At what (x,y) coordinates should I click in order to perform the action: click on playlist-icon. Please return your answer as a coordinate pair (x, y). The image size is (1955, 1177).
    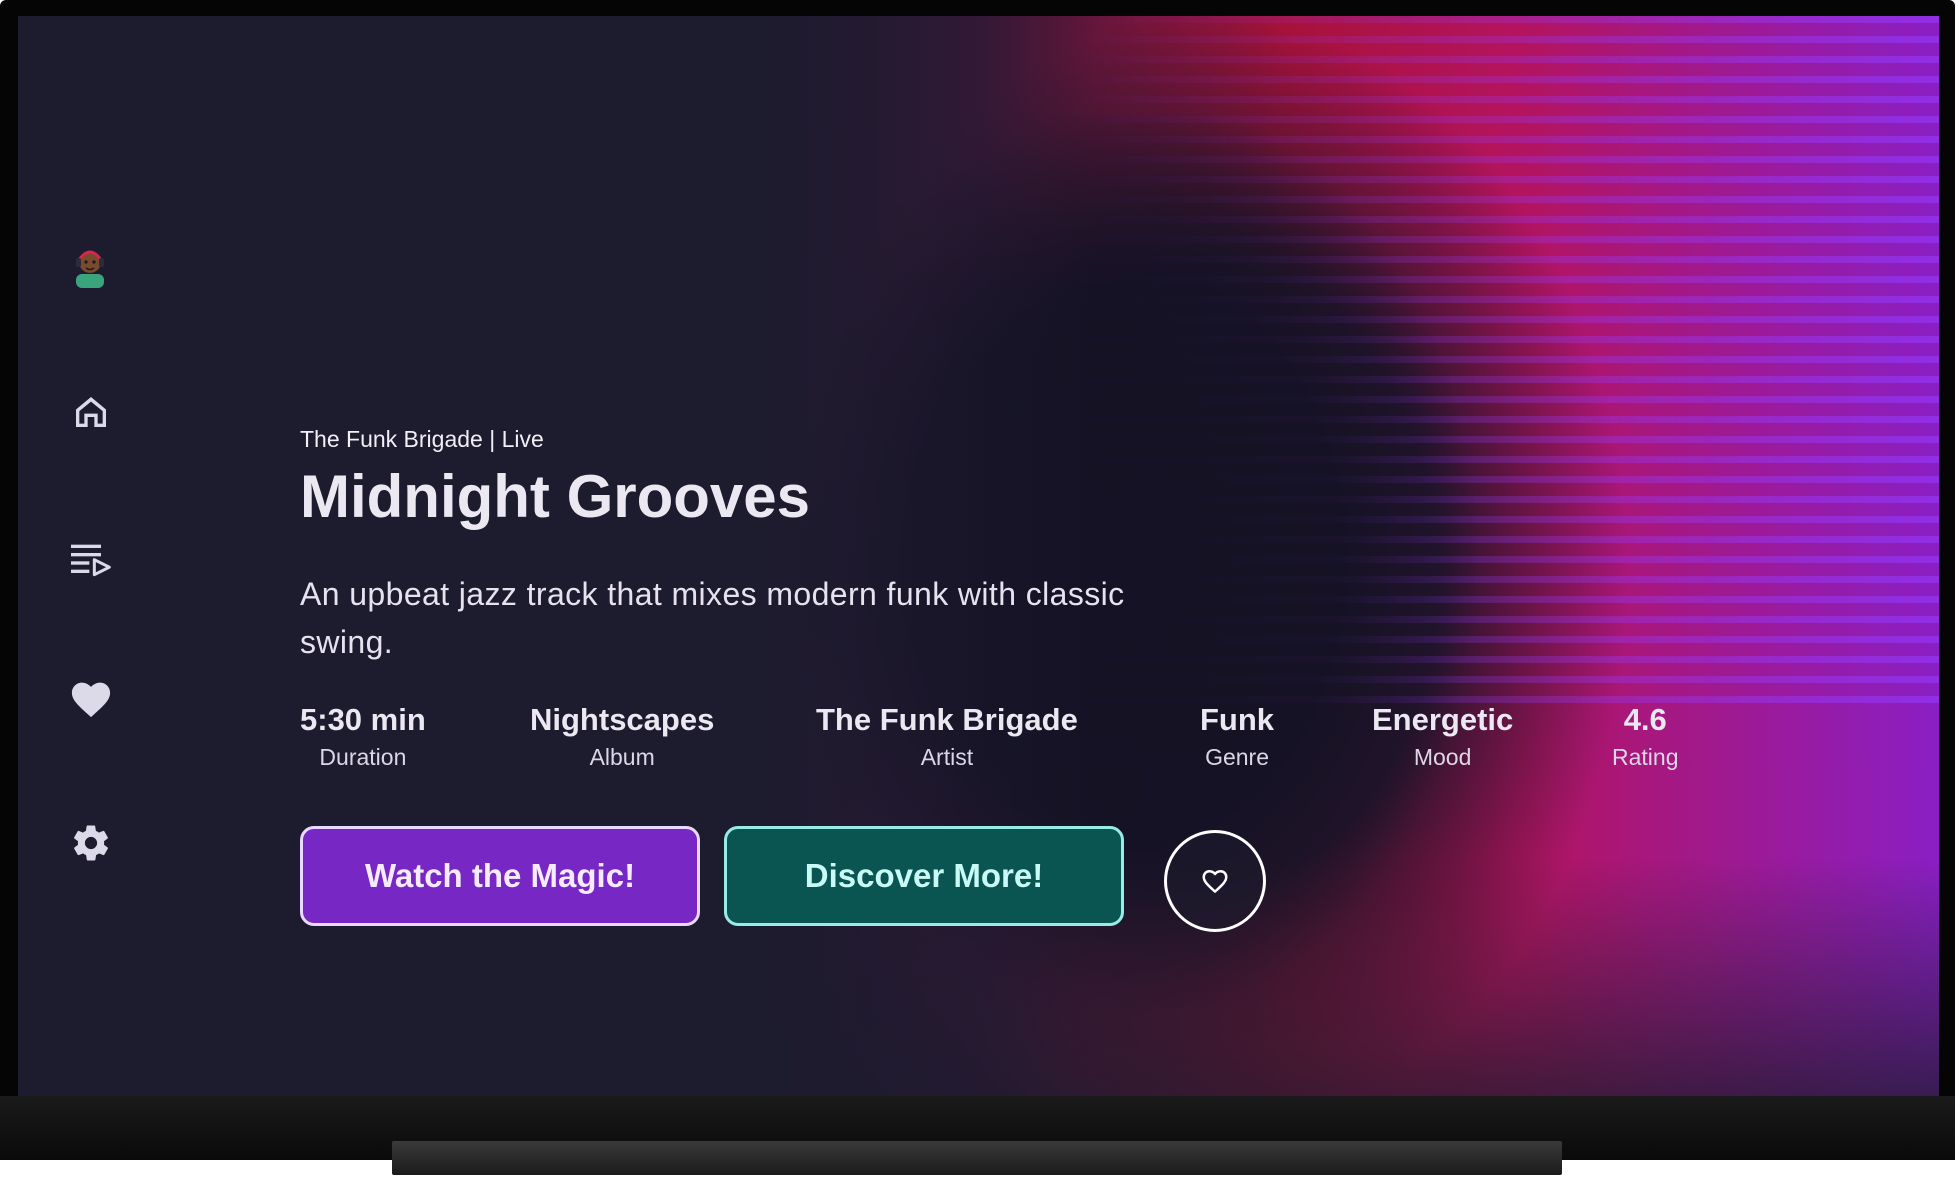
    Looking at the image, I should click on (91, 560).